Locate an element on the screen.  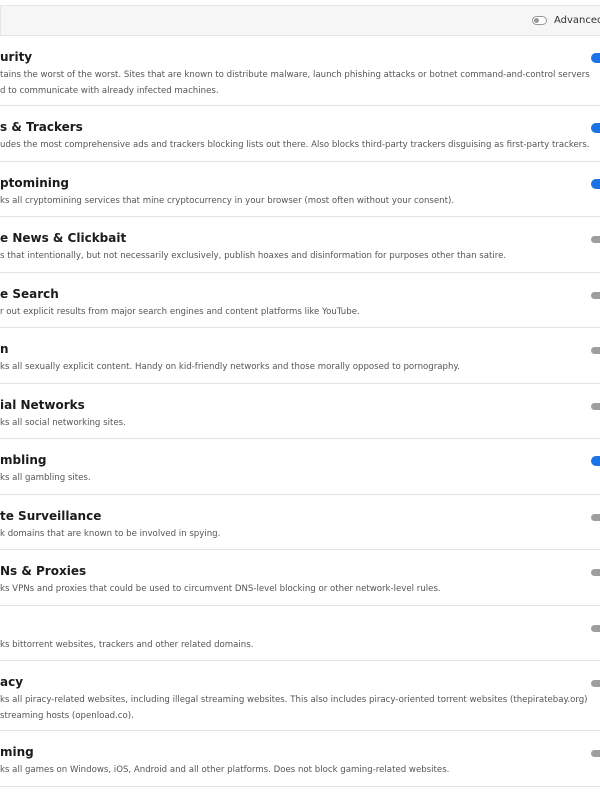
category-title: ming is located at coordinates (17, 752).